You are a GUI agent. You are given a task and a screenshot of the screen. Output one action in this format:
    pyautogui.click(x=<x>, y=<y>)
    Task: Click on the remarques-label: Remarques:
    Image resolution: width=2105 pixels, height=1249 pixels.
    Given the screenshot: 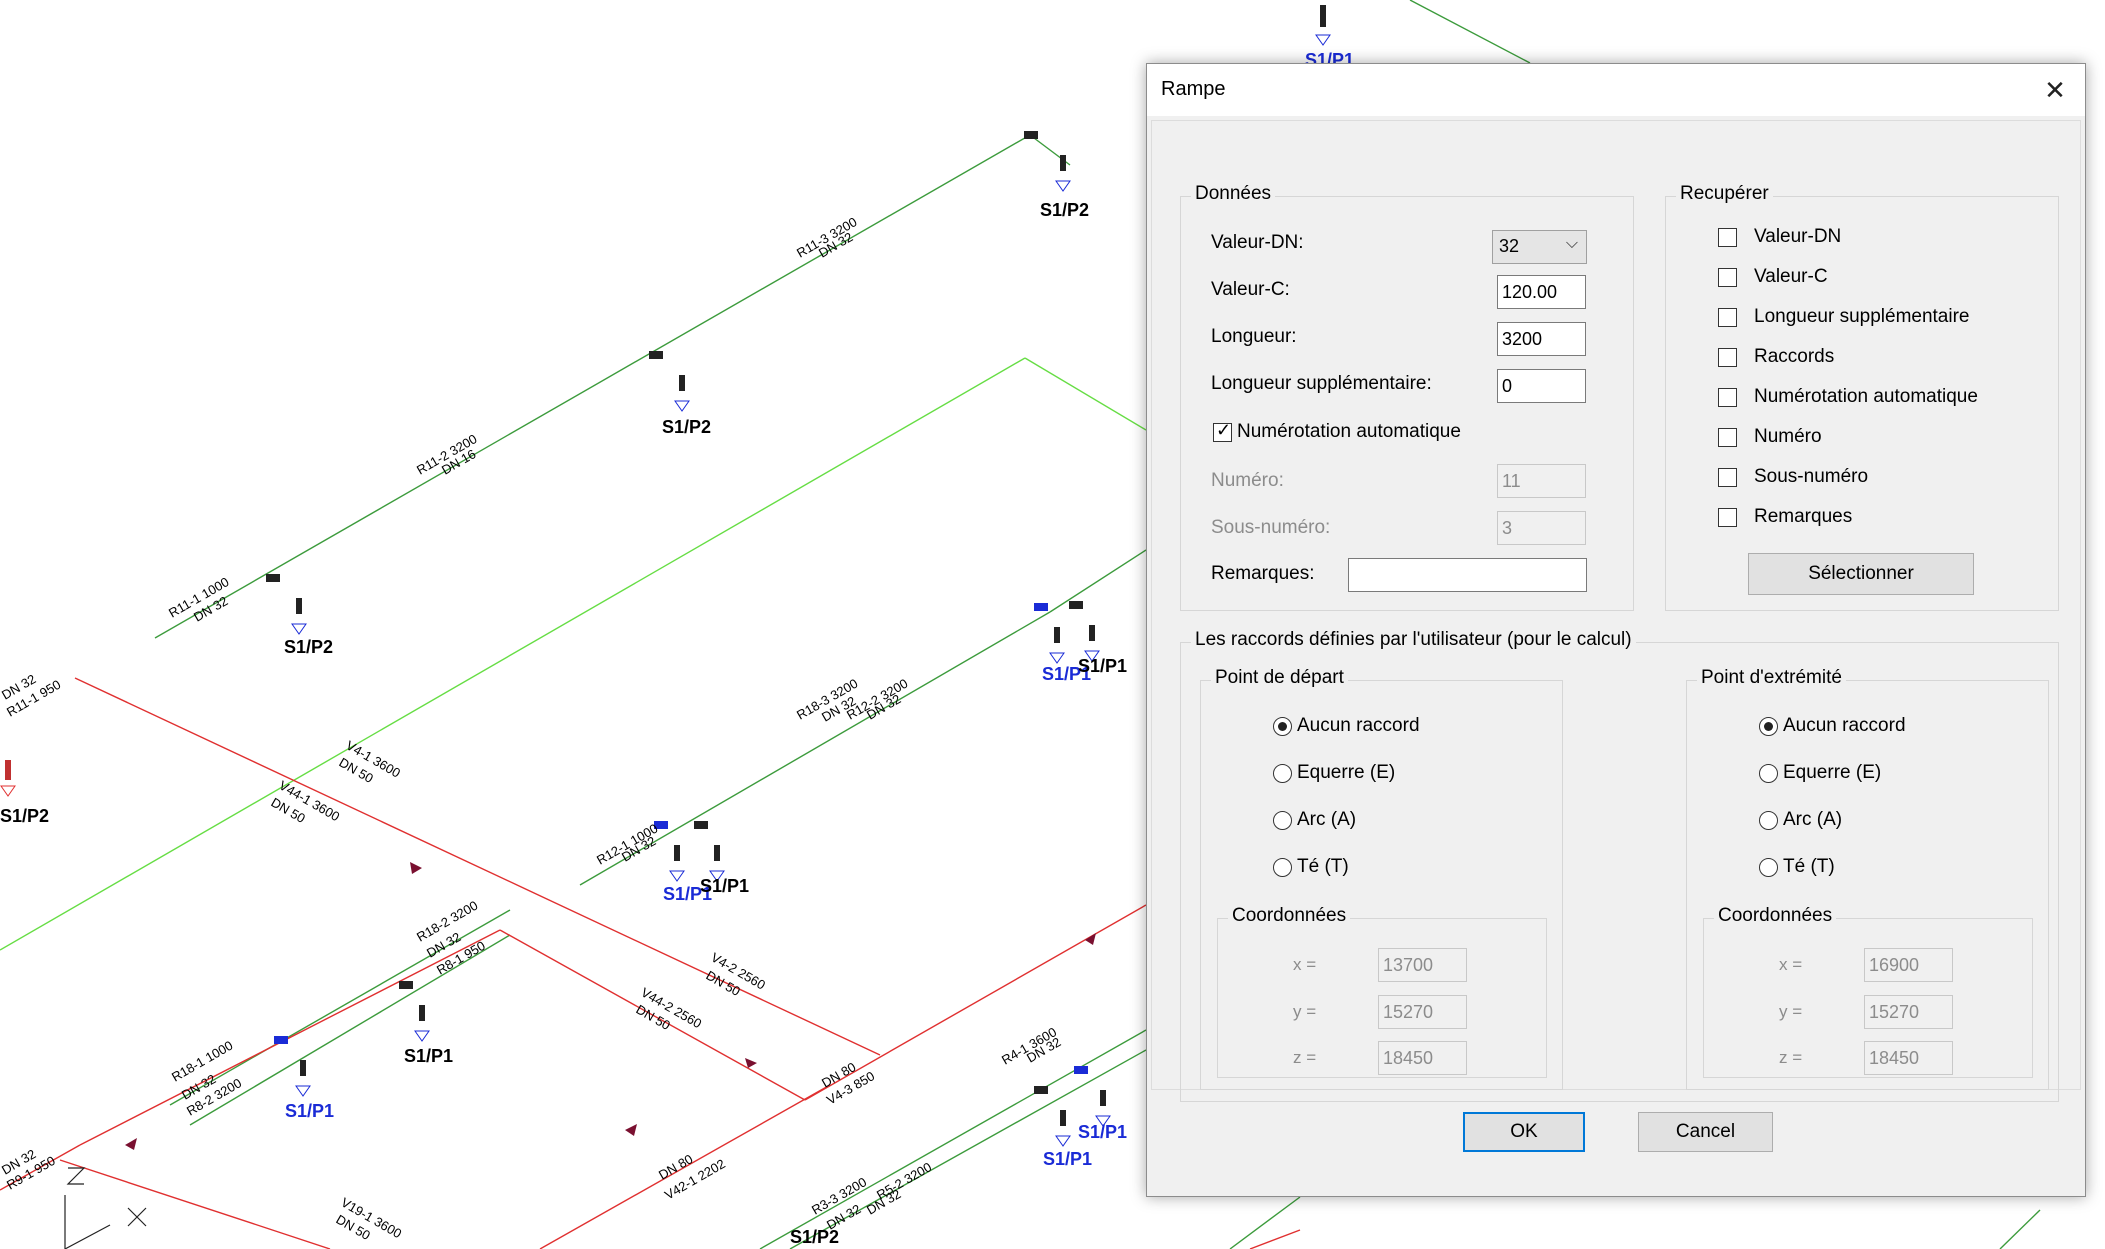 What is the action you would take?
    pyautogui.click(x=1263, y=573)
    